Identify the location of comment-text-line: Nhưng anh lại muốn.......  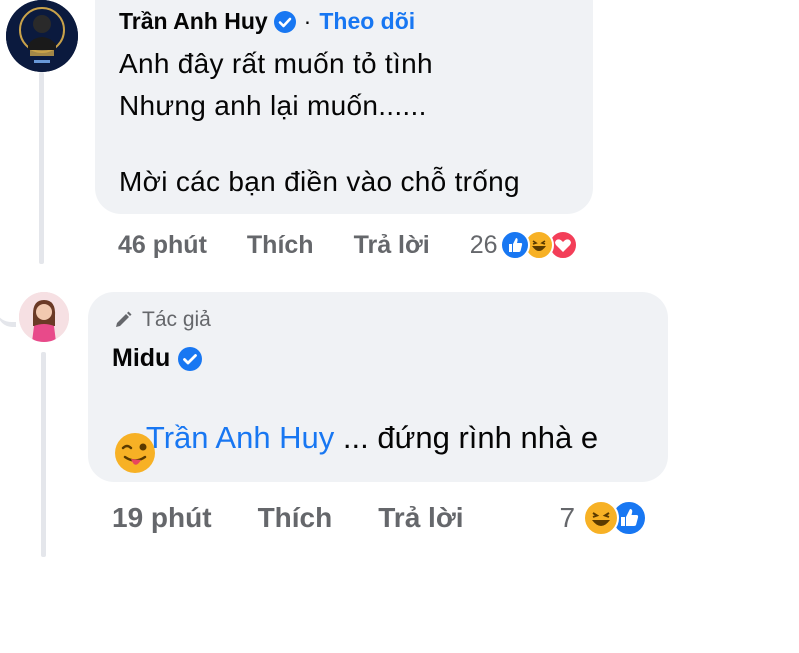
(273, 105).